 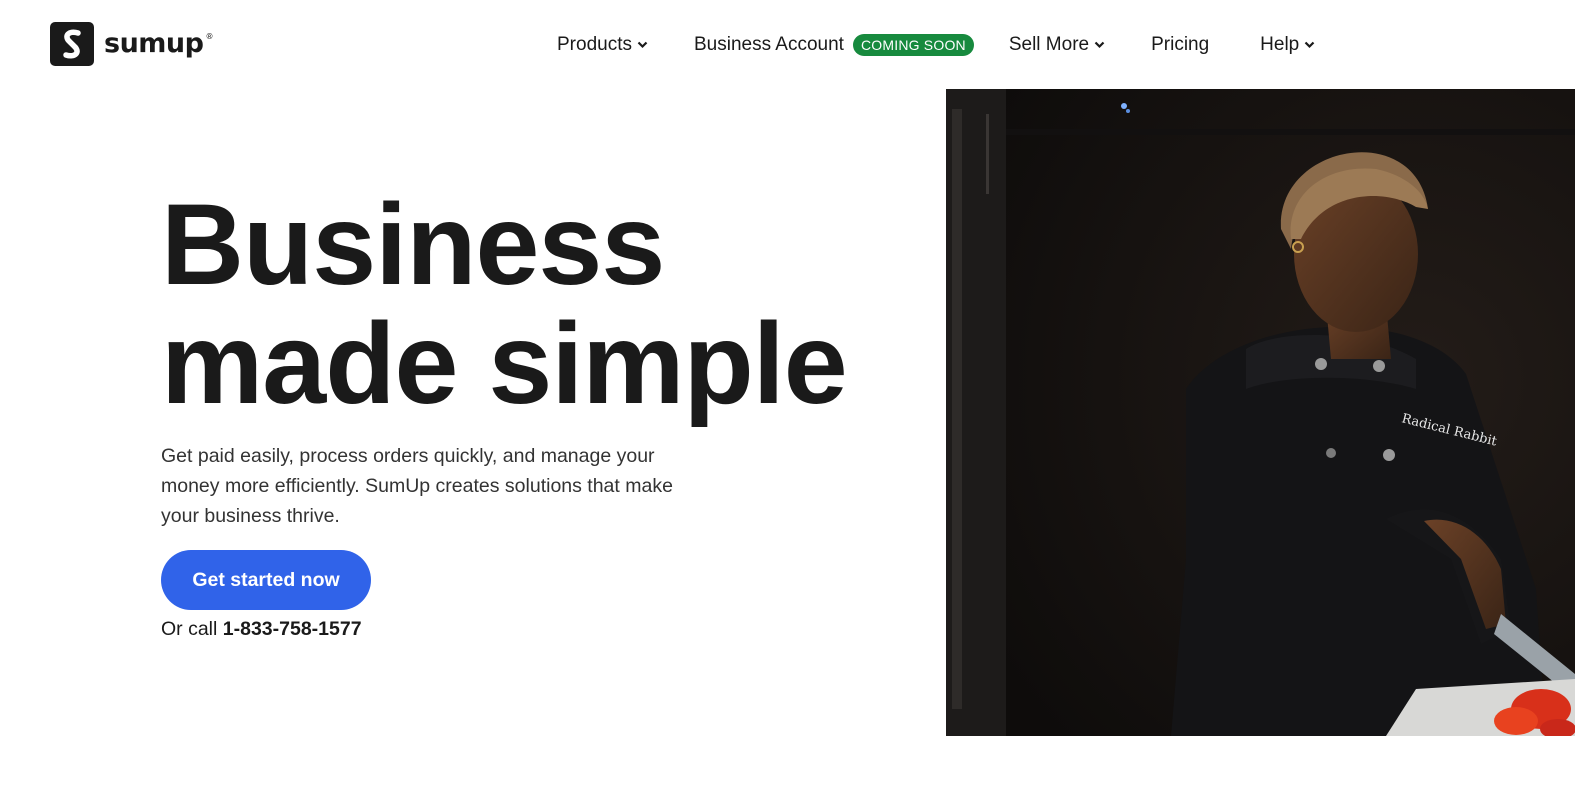 I want to click on nav-pricing: Pricing, so click(x=1180, y=45).